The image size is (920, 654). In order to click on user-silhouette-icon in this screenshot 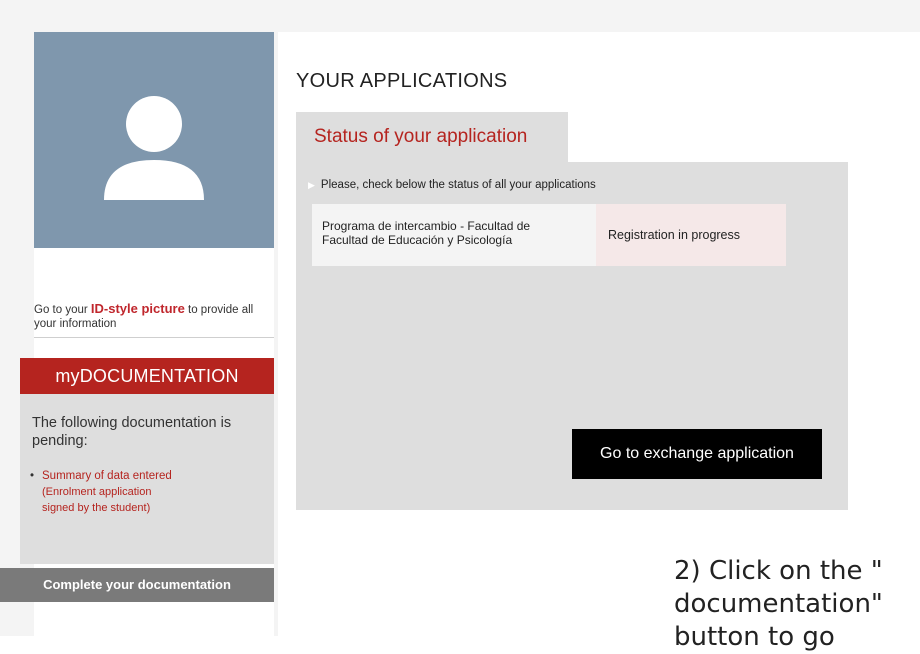, I will do `click(154, 148)`.